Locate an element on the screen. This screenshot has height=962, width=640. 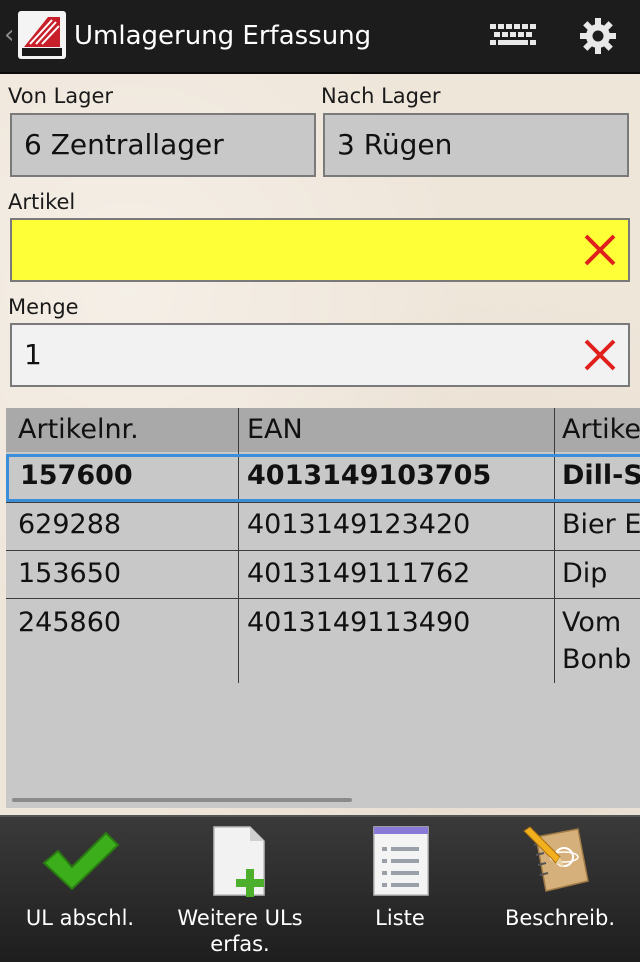
back-caret-icon: ‹ is located at coordinates (9, 35).